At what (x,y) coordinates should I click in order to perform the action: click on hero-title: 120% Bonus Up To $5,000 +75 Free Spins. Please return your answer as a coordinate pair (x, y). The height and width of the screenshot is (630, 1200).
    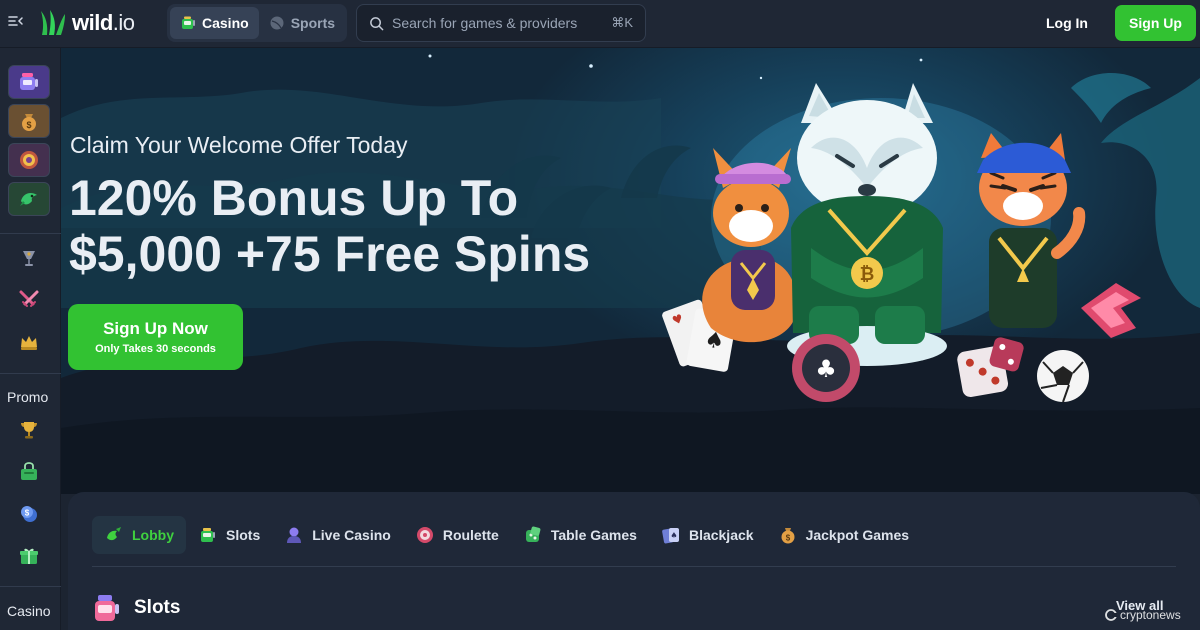
    Looking at the image, I should click on (379, 226).